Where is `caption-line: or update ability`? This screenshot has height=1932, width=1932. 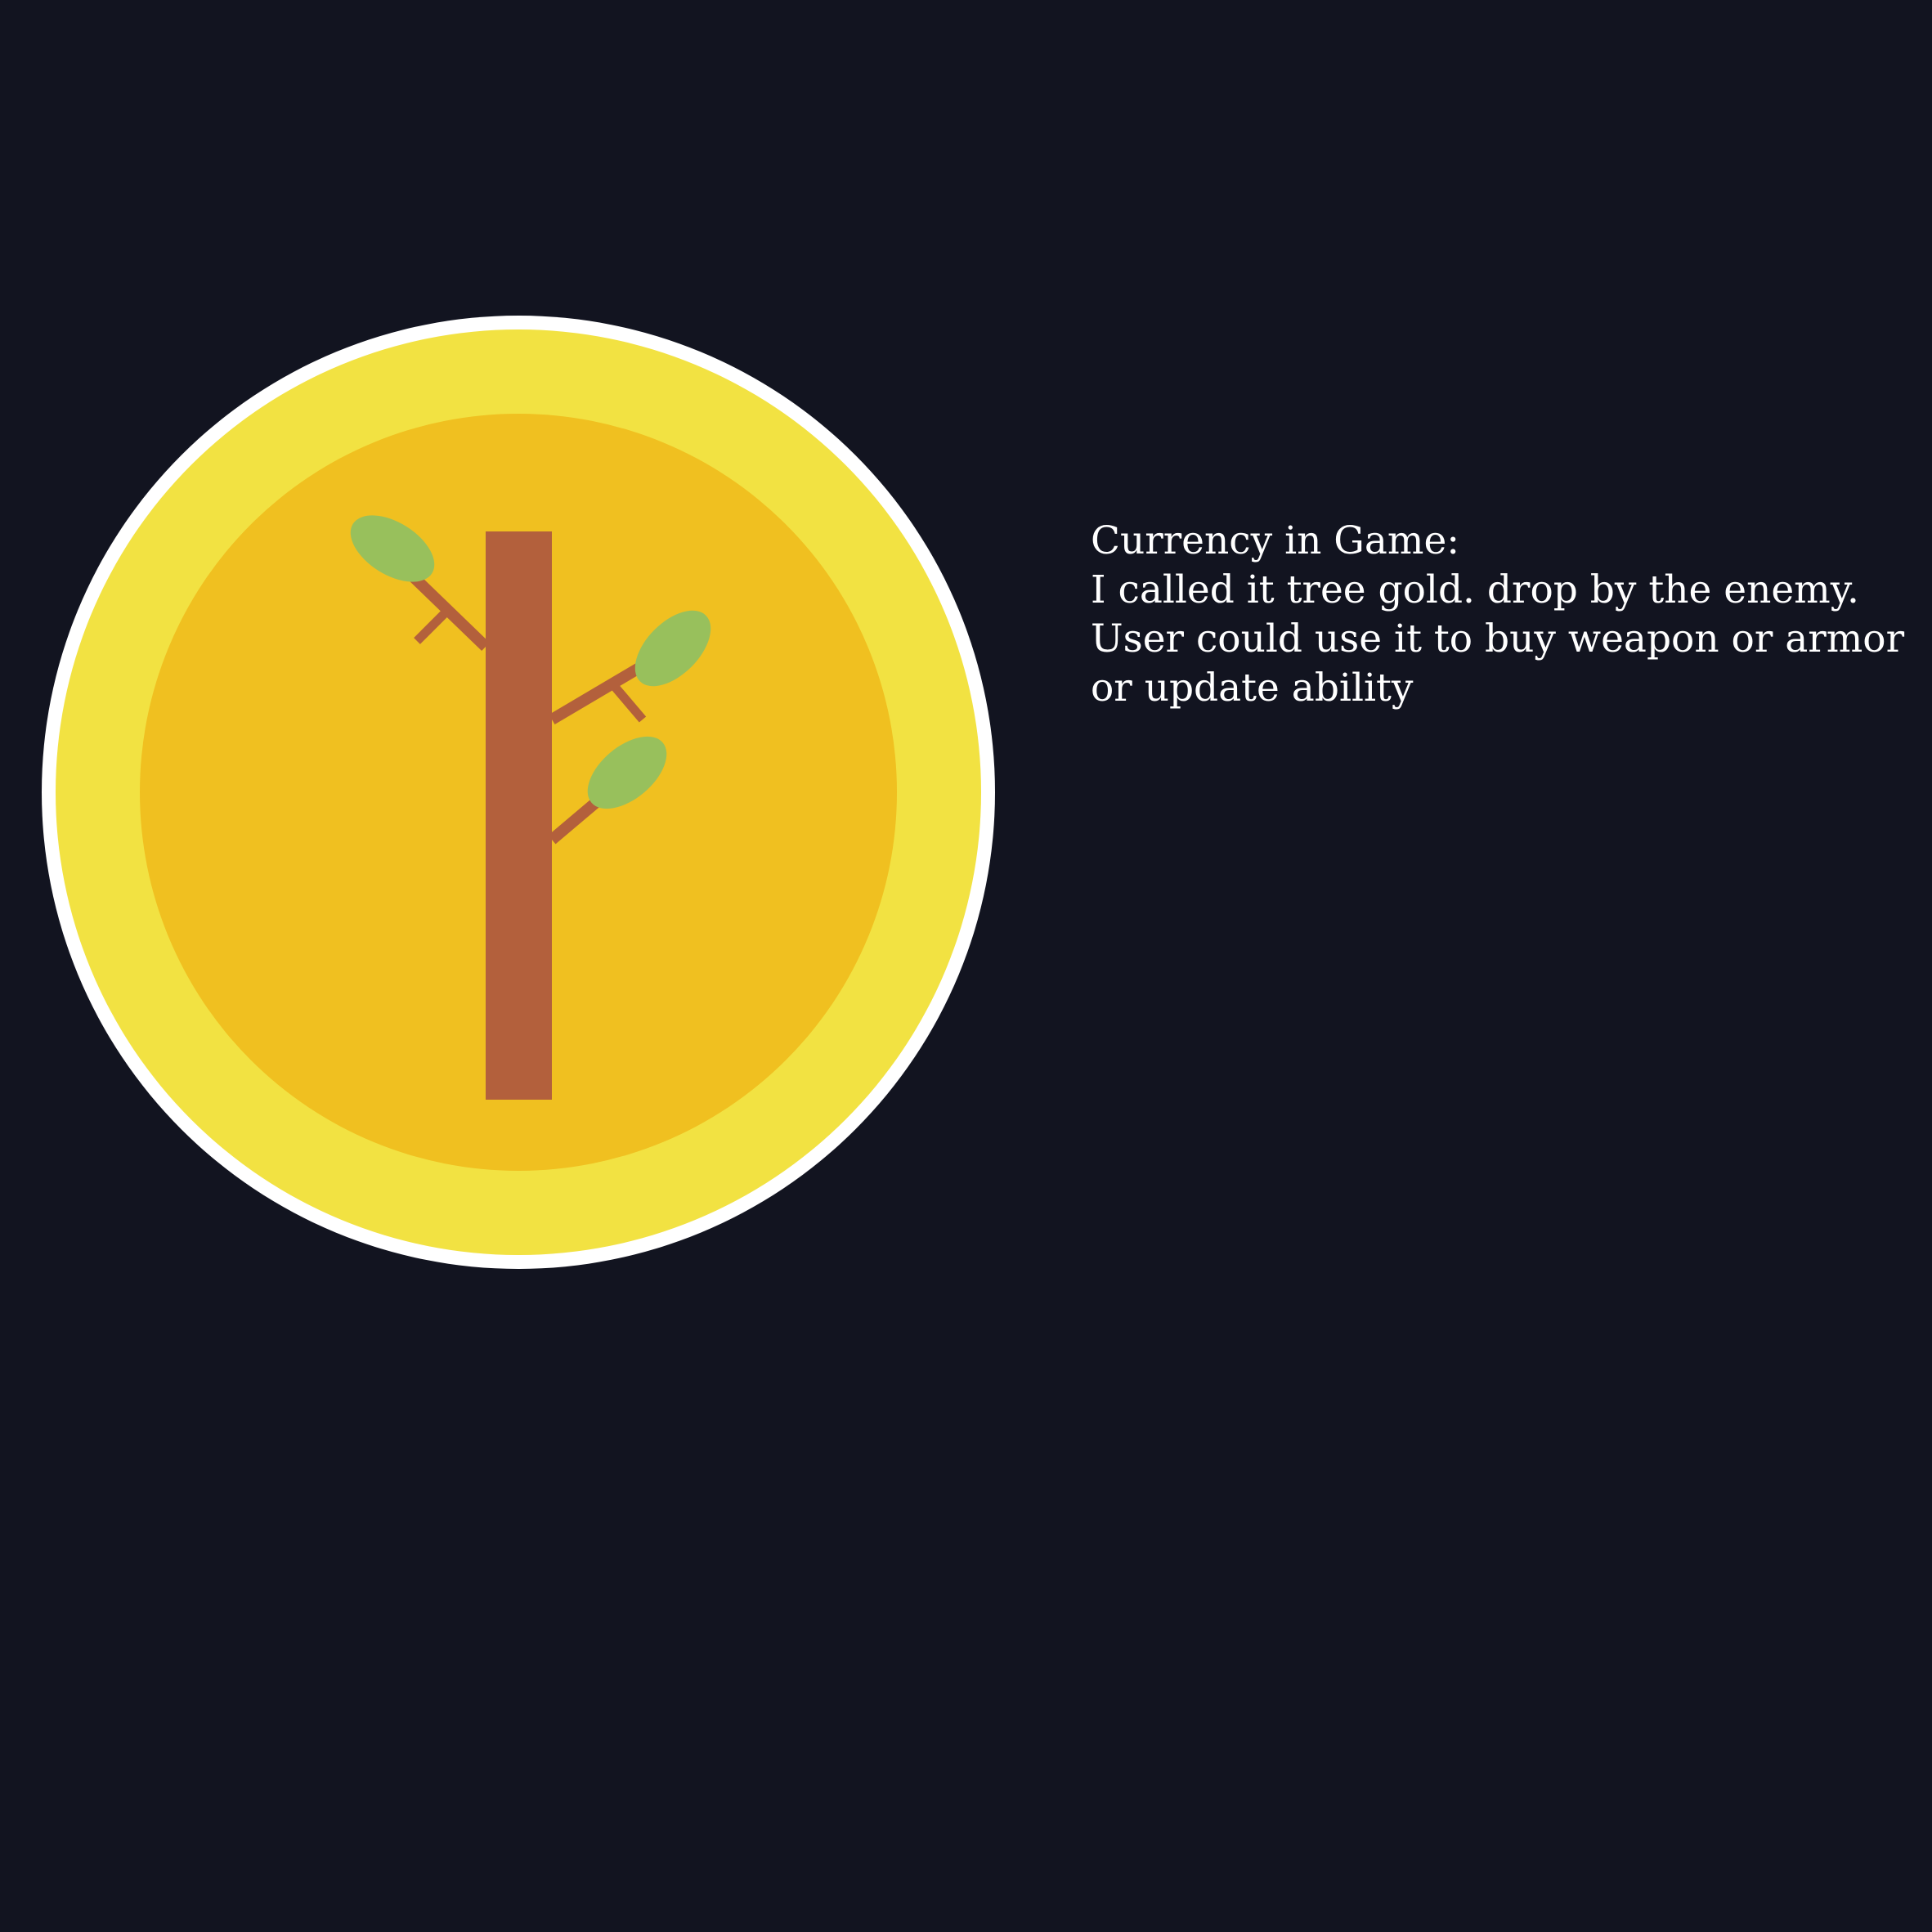 caption-line: or update ability is located at coordinates (1252, 688).